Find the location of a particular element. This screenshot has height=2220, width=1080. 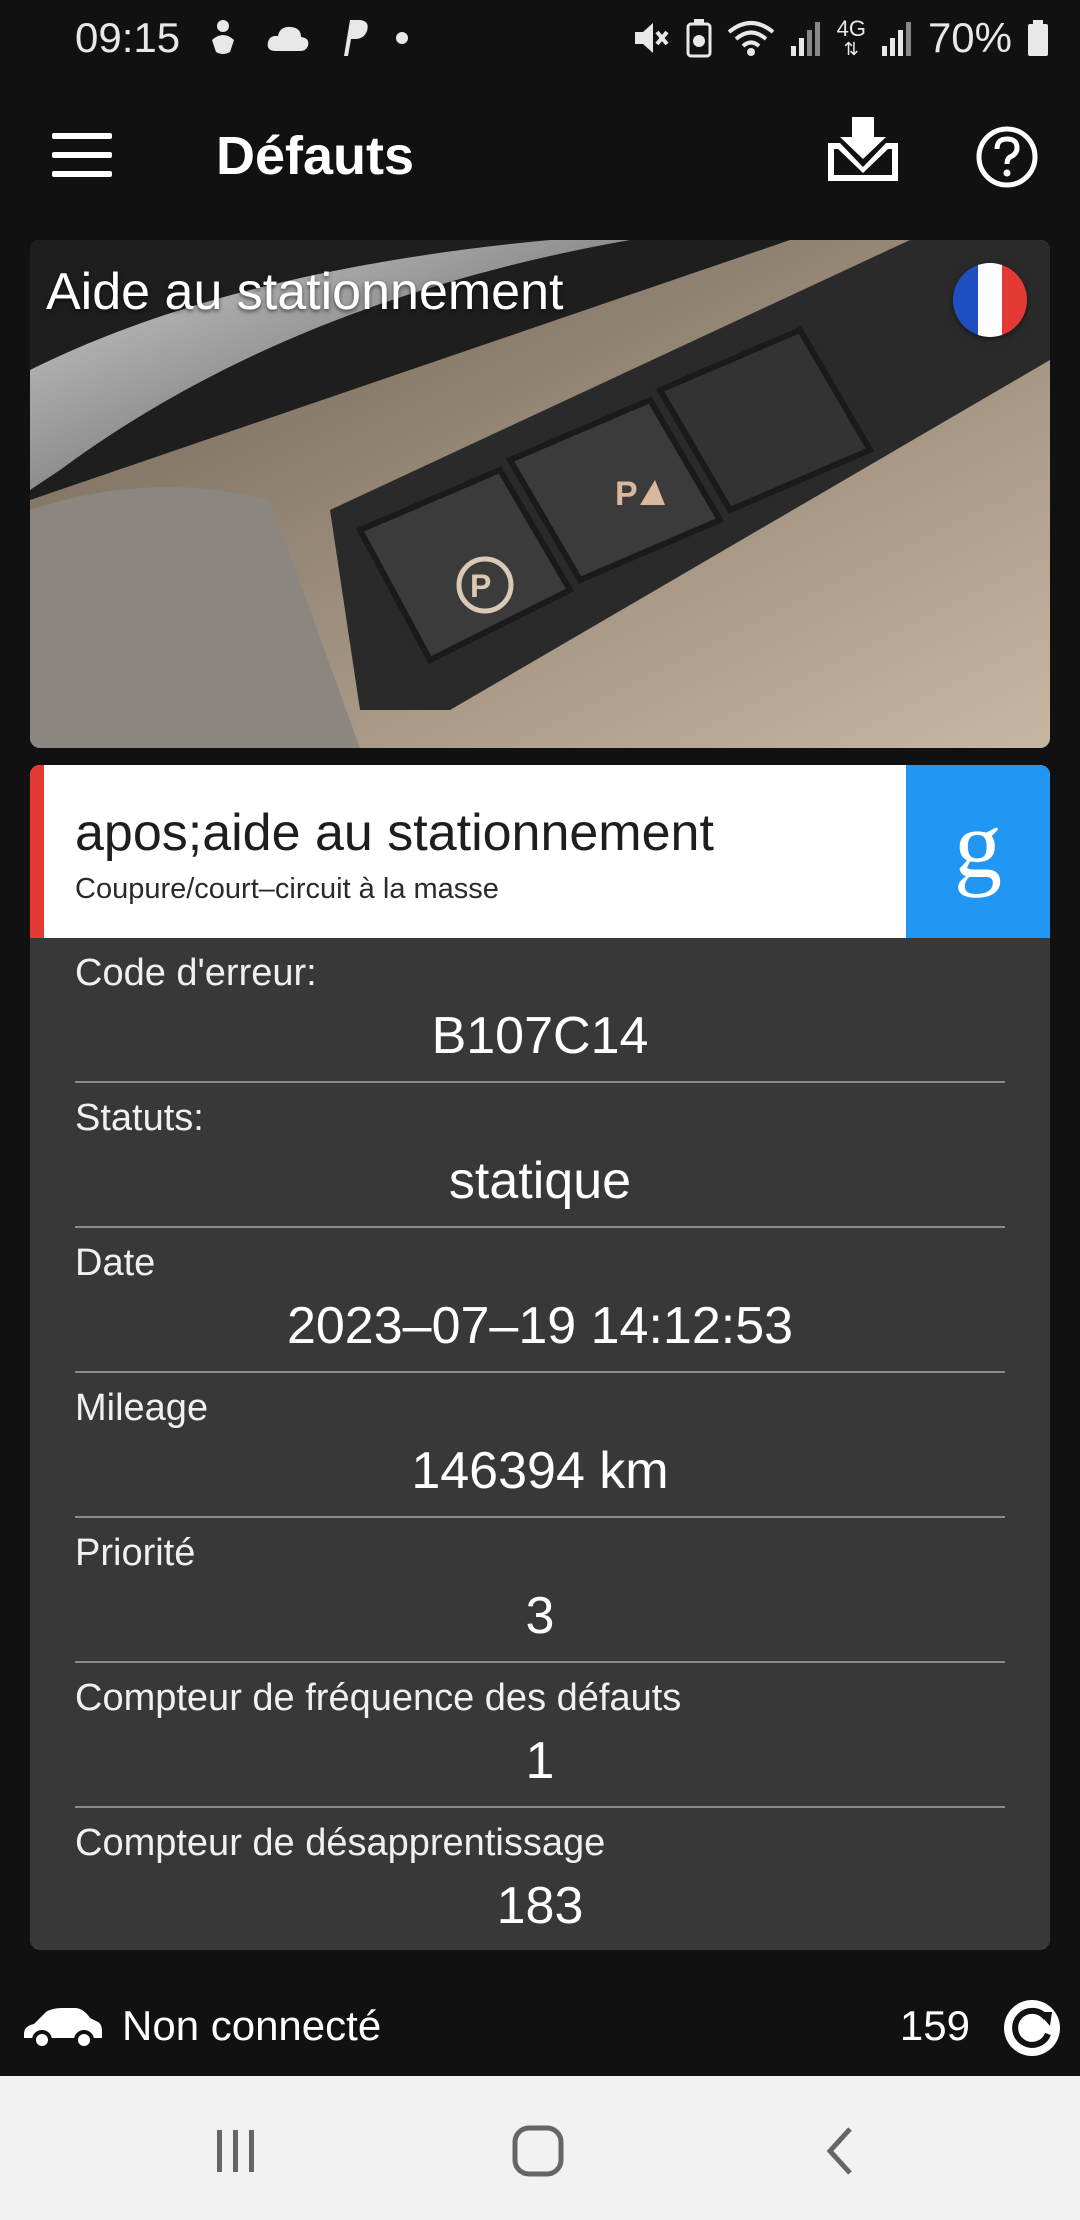

module-title: Aide au stationnement is located at coordinates (305, 292).